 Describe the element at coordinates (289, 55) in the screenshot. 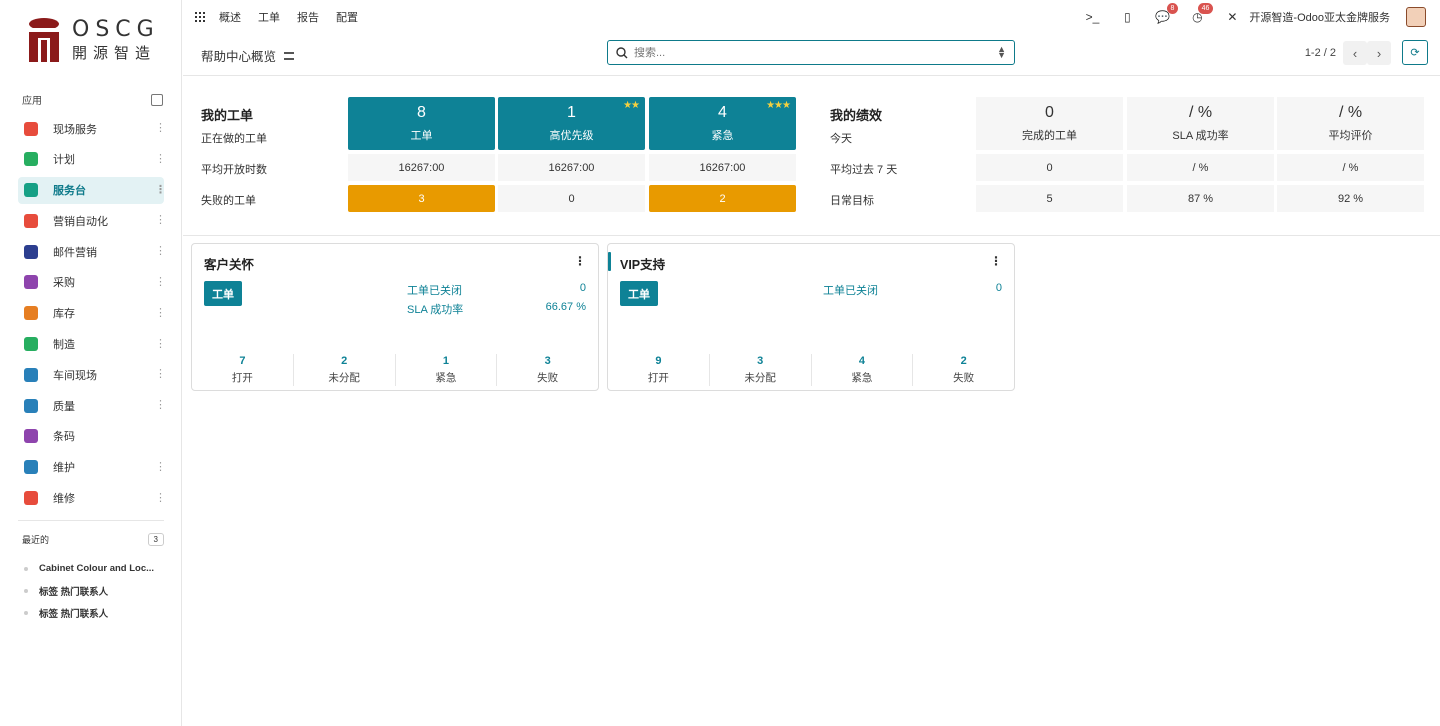

I see `settings-gear-icon` at that location.